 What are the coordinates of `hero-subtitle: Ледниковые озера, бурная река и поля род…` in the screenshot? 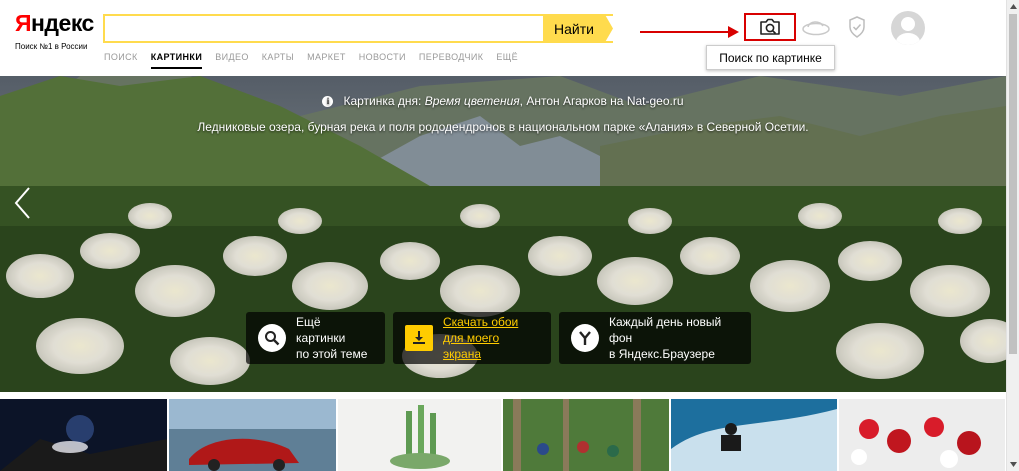 It's located at (503, 127).